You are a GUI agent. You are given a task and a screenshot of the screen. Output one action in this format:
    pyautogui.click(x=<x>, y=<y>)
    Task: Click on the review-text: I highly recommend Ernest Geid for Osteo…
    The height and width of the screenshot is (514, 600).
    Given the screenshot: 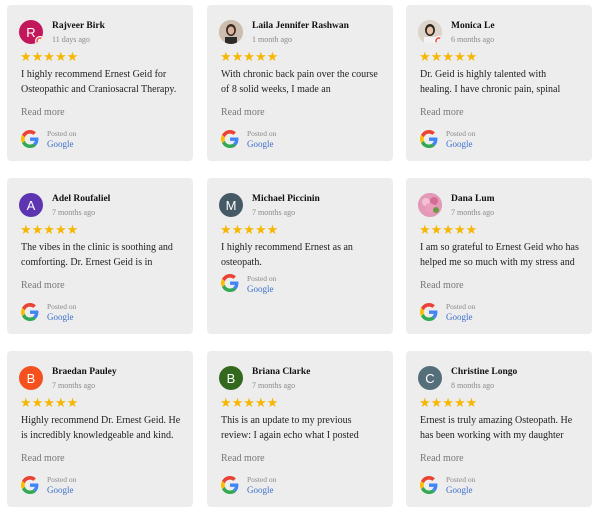 What is the action you would take?
    pyautogui.click(x=99, y=82)
    